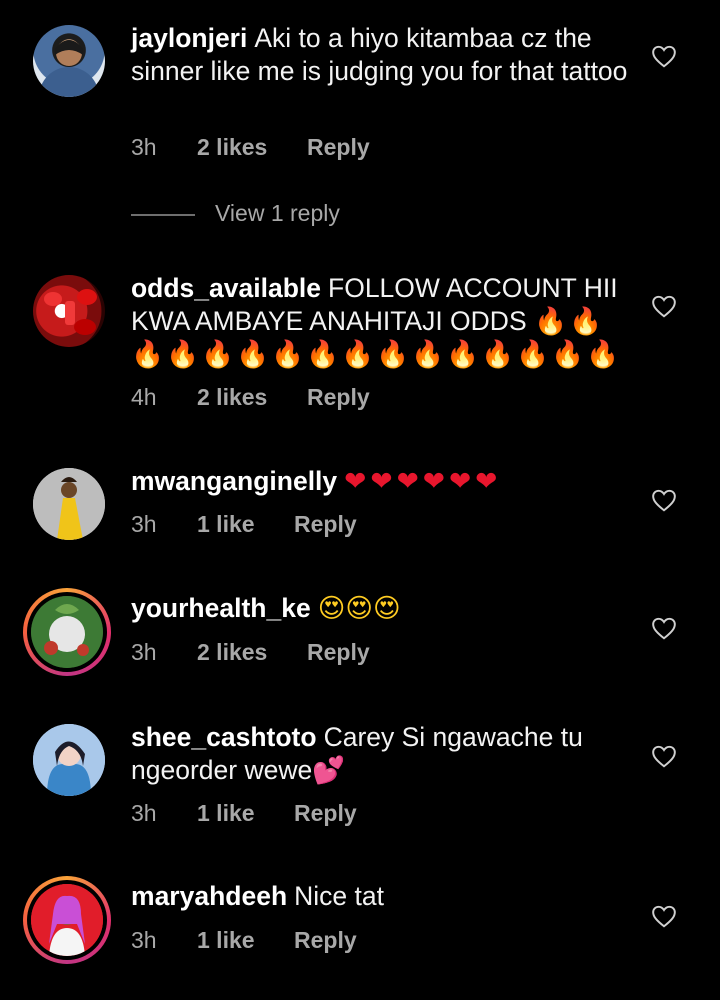 The image size is (720, 1000). Describe the element at coordinates (163, 215) in the screenshot. I see `replies-divider` at that location.